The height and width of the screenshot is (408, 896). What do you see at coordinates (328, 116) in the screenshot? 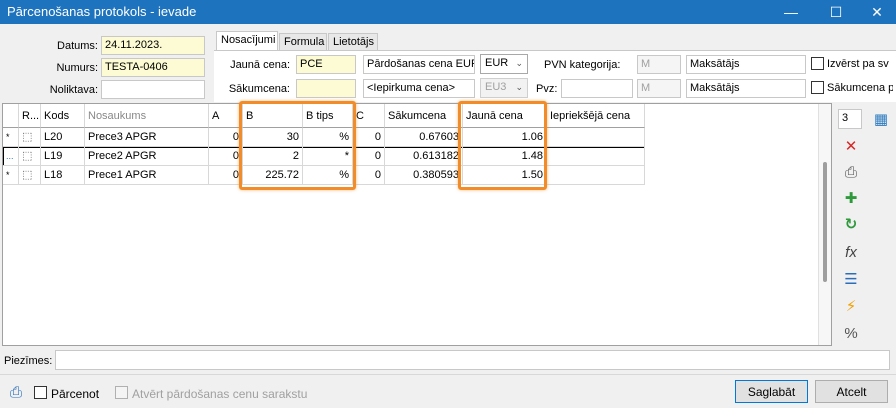
I see `col-b-type: B tips` at bounding box center [328, 116].